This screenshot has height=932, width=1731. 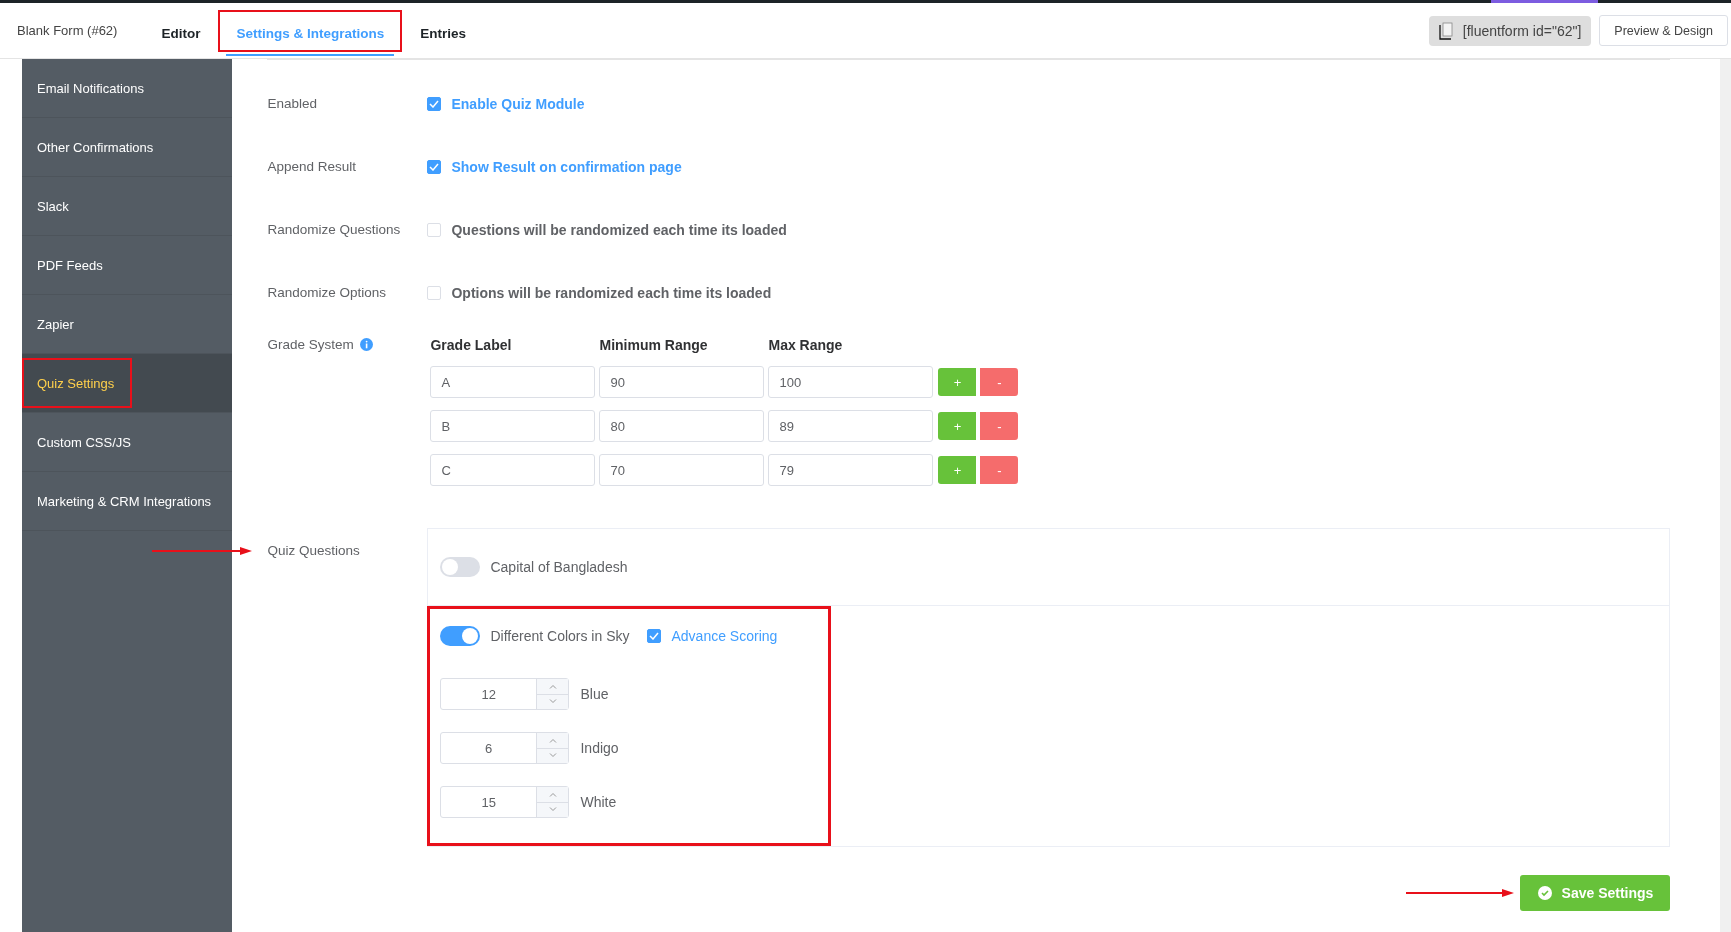 What do you see at coordinates (594, 694) in the screenshot?
I see `option-label: Blue` at bounding box center [594, 694].